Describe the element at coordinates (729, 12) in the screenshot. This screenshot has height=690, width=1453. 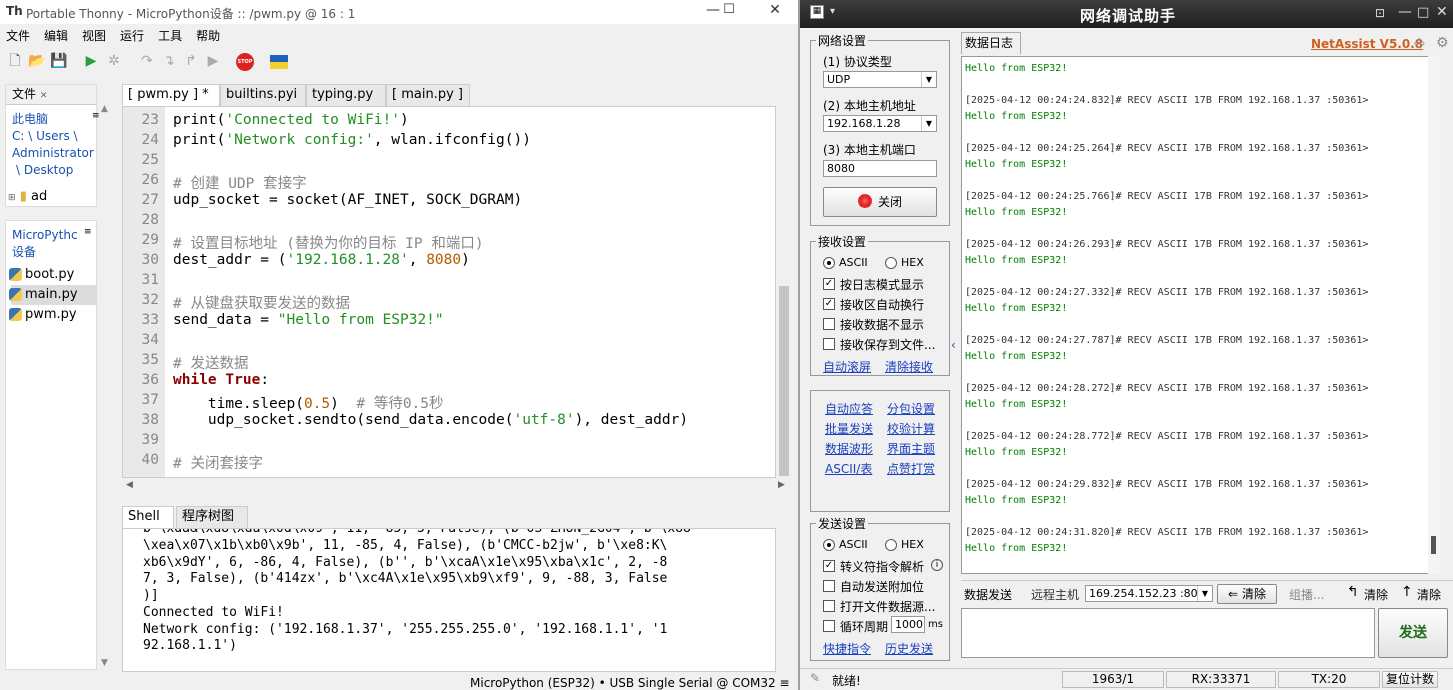
I see `maximize-icon: ☐` at that location.